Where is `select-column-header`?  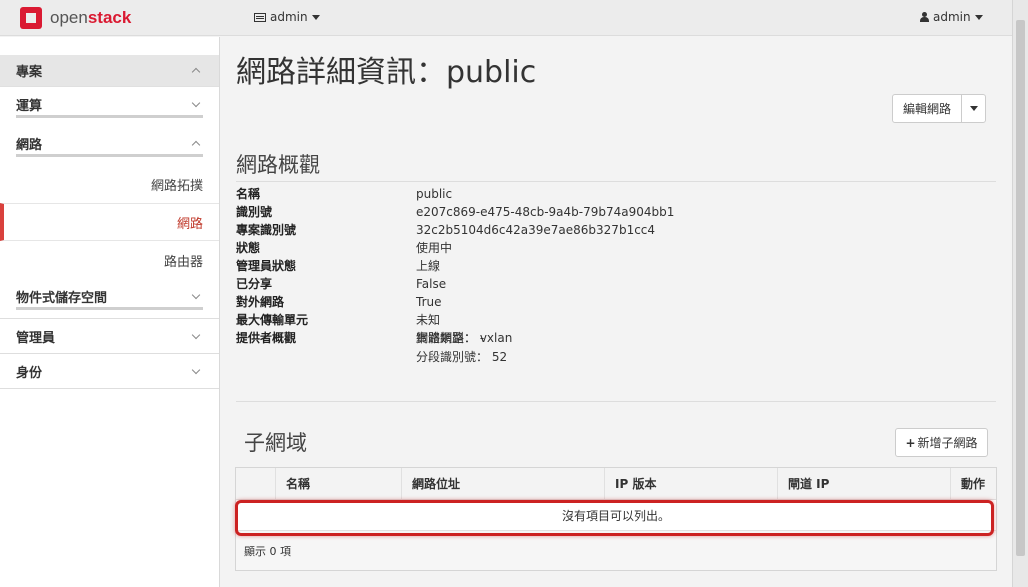 select-column-header is located at coordinates (256, 483).